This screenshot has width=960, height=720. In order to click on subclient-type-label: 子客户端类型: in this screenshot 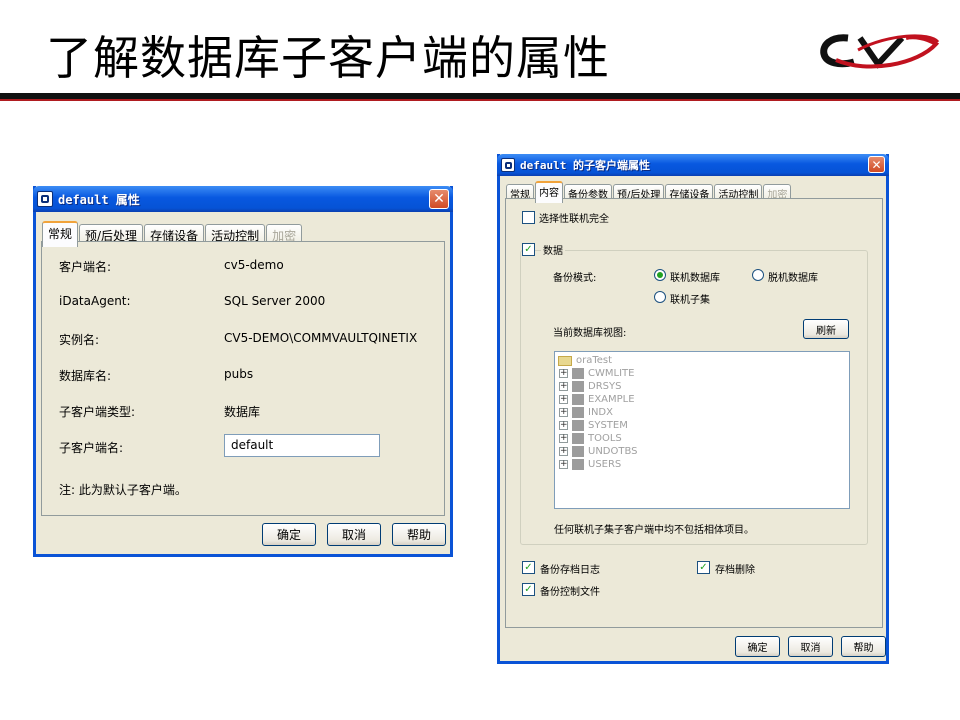, I will do `click(97, 412)`.